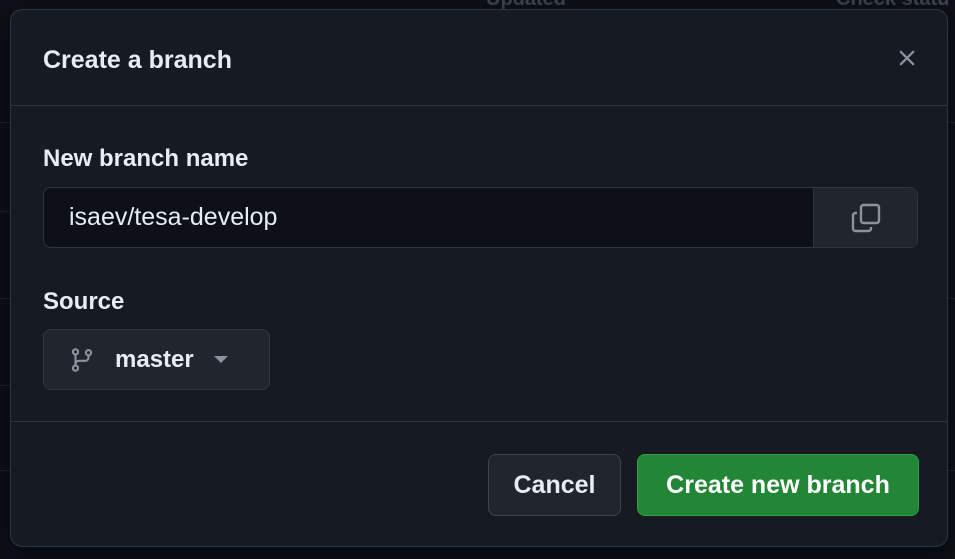  What do you see at coordinates (778, 485) in the screenshot?
I see `create-new-branch-button: Create new branch` at bounding box center [778, 485].